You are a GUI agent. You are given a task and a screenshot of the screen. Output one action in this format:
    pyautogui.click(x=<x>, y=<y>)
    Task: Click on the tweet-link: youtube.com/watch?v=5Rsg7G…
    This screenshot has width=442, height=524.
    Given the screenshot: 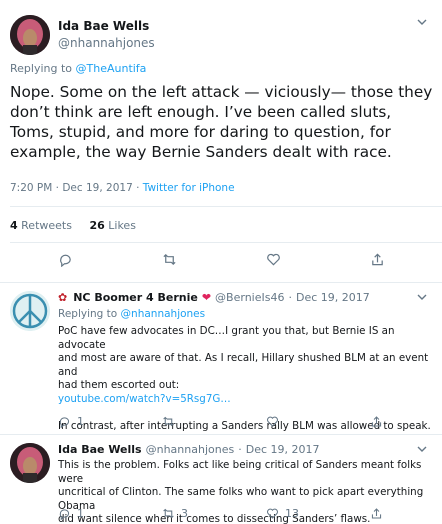 What is the action you would take?
    pyautogui.click(x=245, y=400)
    